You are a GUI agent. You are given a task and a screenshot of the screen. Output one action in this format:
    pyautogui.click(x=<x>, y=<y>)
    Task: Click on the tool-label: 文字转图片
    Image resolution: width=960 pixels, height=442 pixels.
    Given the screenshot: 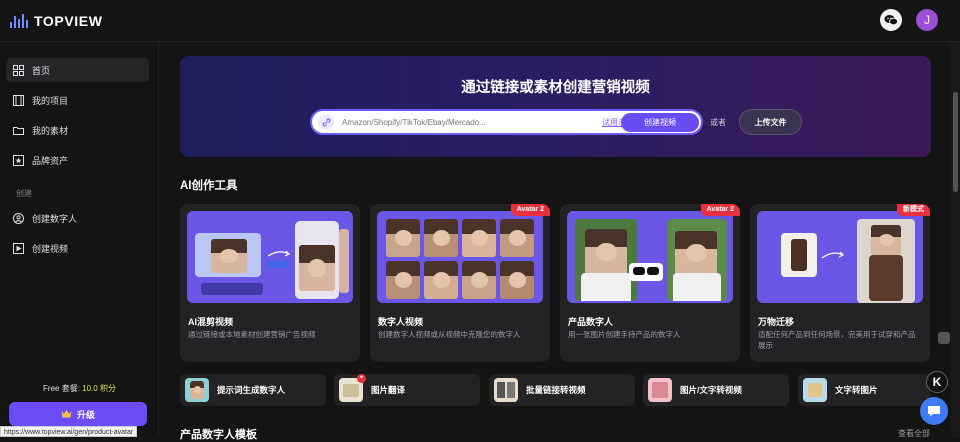 What is the action you would take?
    pyautogui.click(x=856, y=390)
    